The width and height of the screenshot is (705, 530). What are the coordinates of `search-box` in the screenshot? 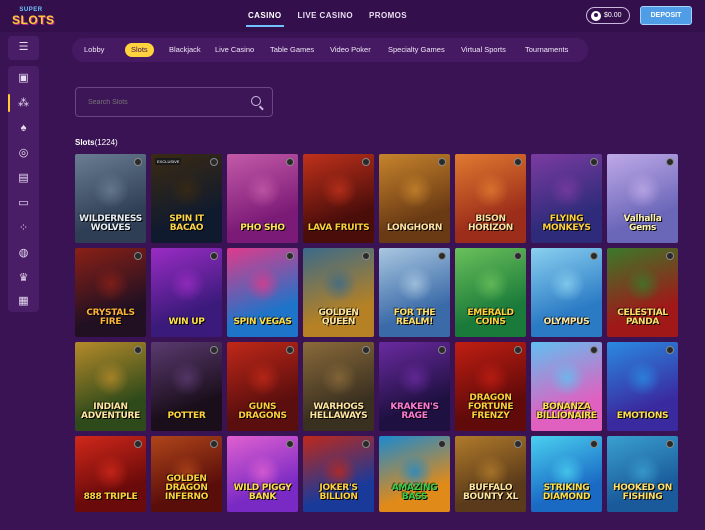 It's located at (174, 102).